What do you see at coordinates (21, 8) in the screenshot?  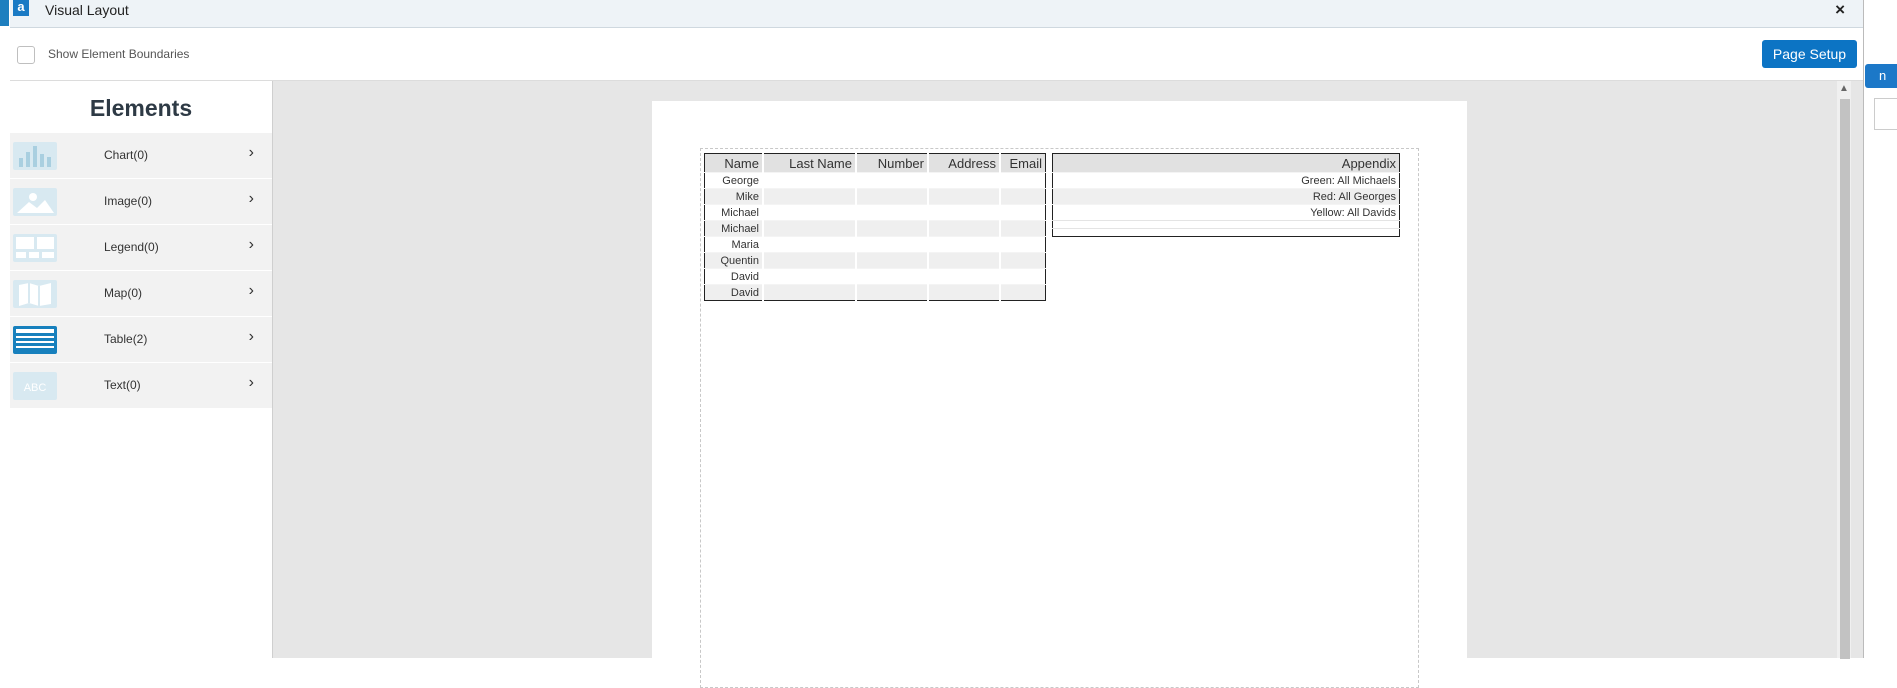 I see `app-logo-icon: a` at bounding box center [21, 8].